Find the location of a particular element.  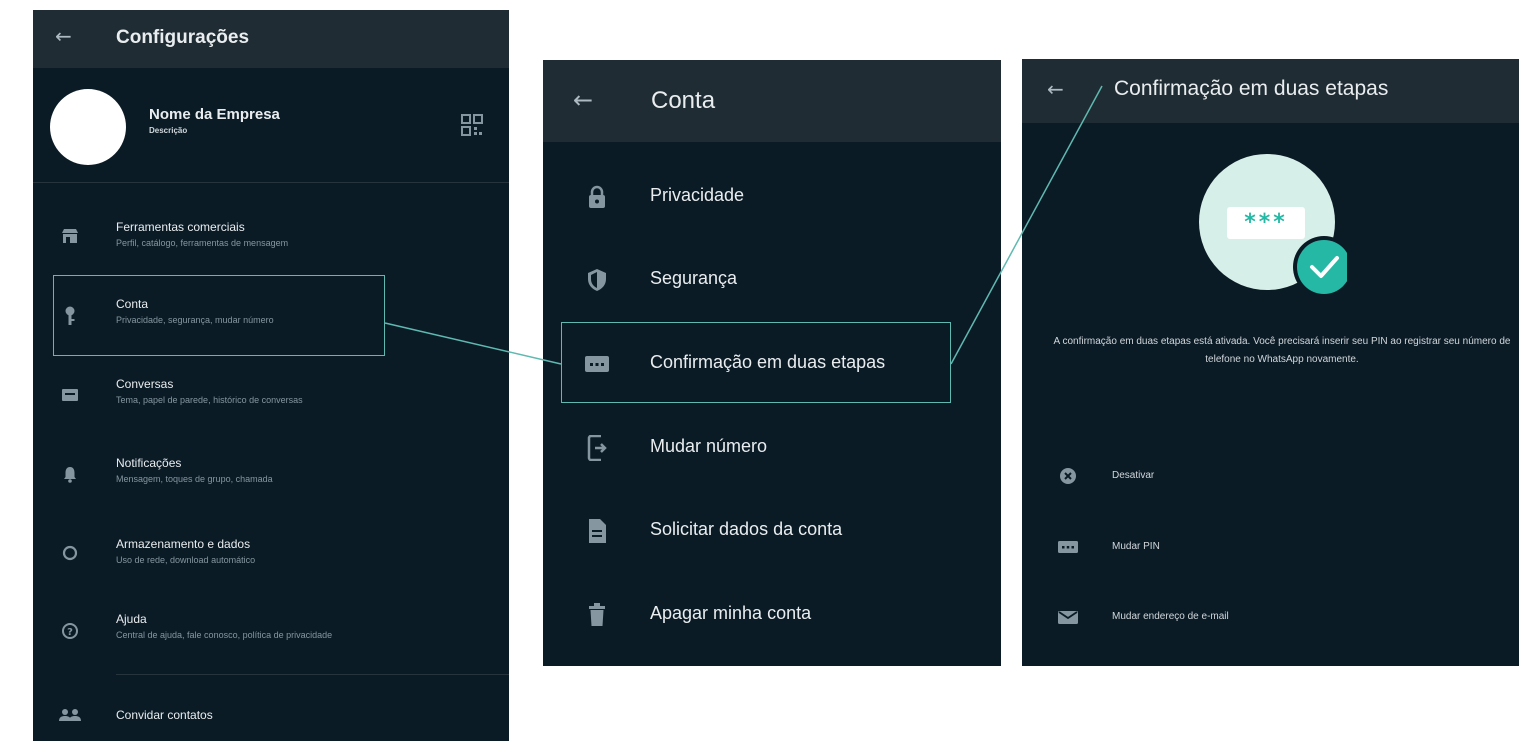

close-circle-icon is located at coordinates (1068, 476).